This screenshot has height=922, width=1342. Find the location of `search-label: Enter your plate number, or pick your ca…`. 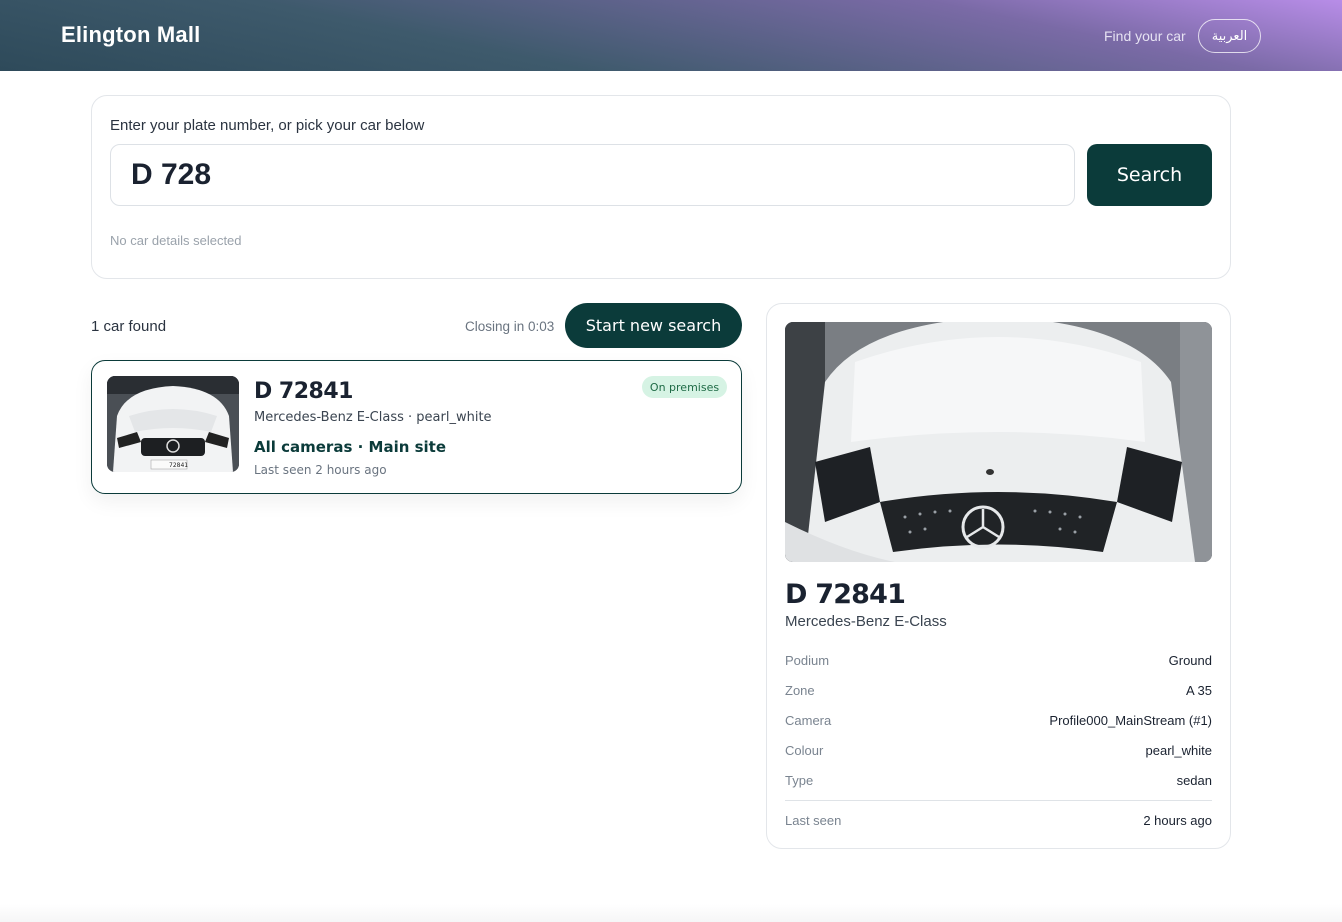

search-label: Enter your plate number, or pick your ca… is located at coordinates (267, 125).